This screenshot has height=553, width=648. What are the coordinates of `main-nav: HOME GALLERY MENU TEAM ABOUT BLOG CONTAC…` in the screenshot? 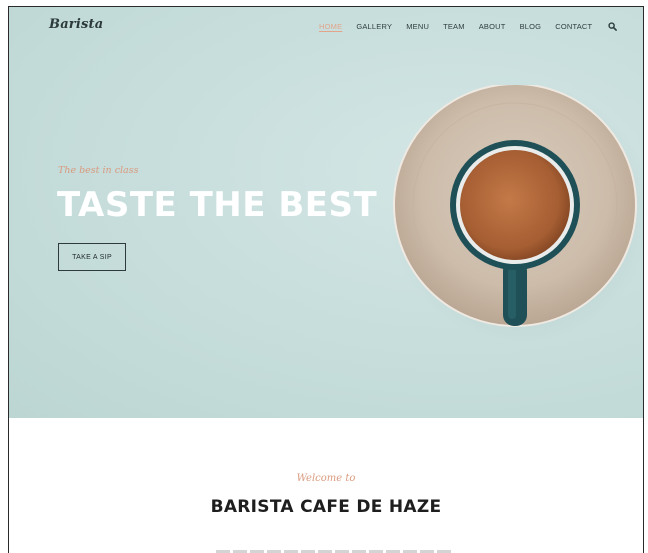 It's located at (468, 26).